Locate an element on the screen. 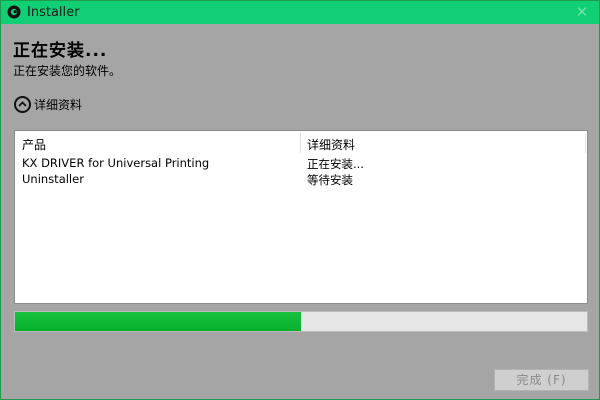 The image size is (600, 400). list-item-product: KX DRIVER for Universal Printing is located at coordinates (116, 163).